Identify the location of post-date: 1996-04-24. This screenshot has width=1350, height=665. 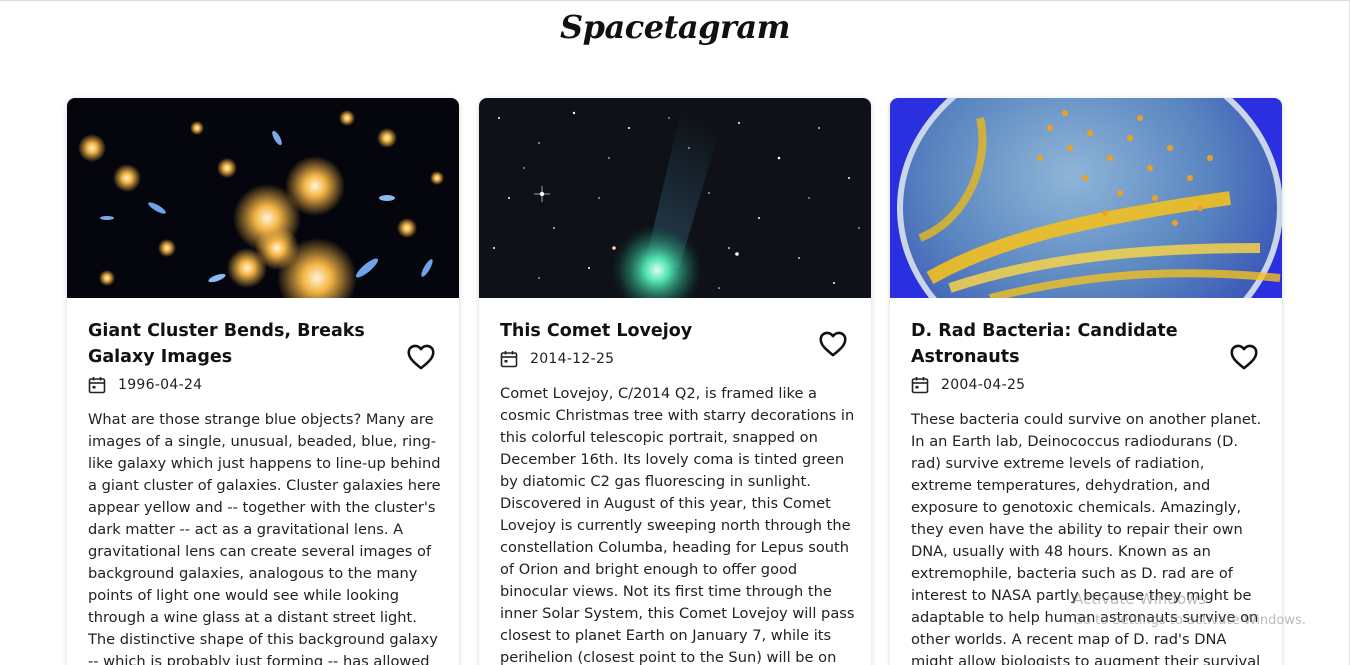
(160, 385).